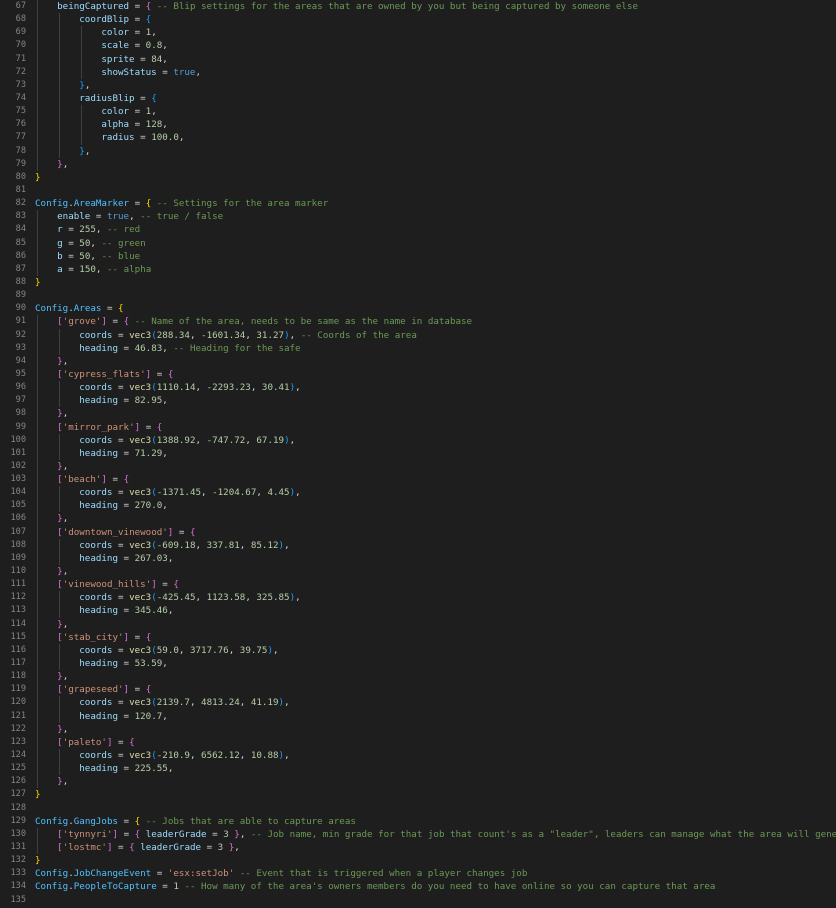 Image resolution: width=836 pixels, height=908 pixels. I want to click on code-text: ['lostmc'] = { leaderGrade = 3 },, so click(137, 847).